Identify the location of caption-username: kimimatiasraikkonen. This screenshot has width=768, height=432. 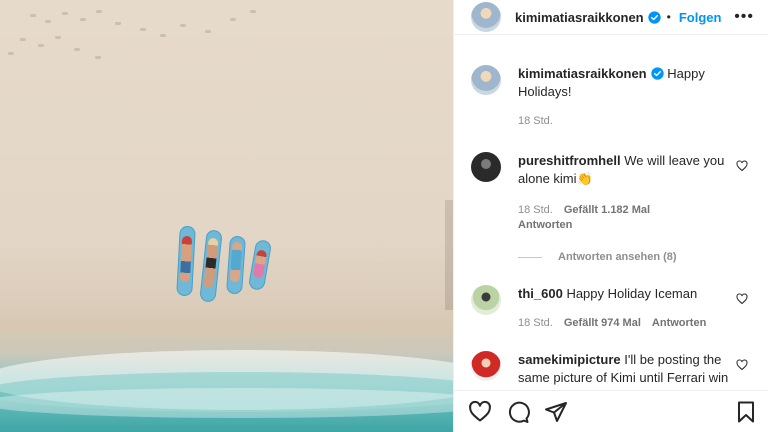
(582, 73).